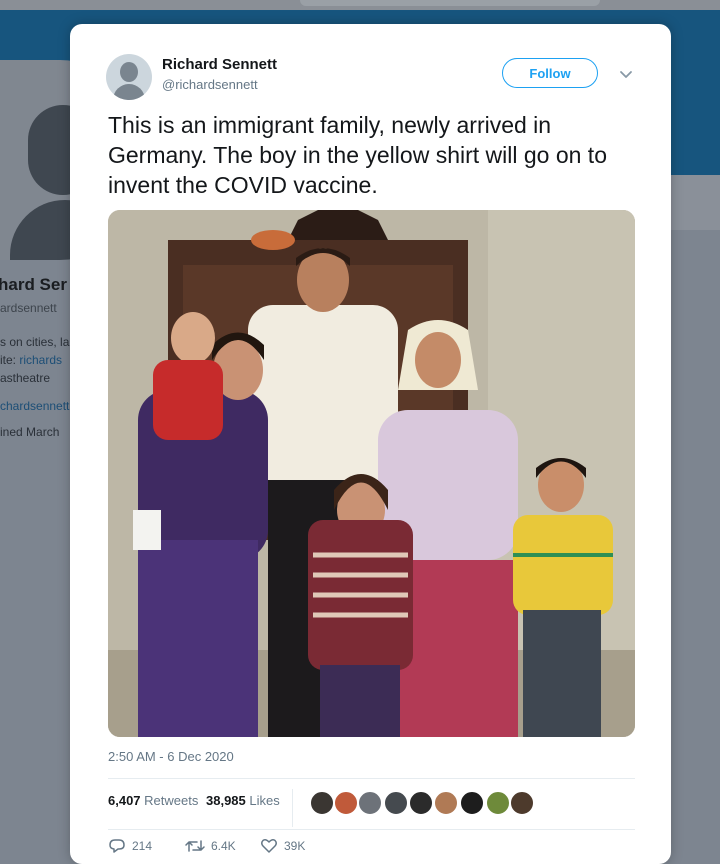  Describe the element at coordinates (550, 73) in the screenshot. I see `follow-button: Follow` at that location.